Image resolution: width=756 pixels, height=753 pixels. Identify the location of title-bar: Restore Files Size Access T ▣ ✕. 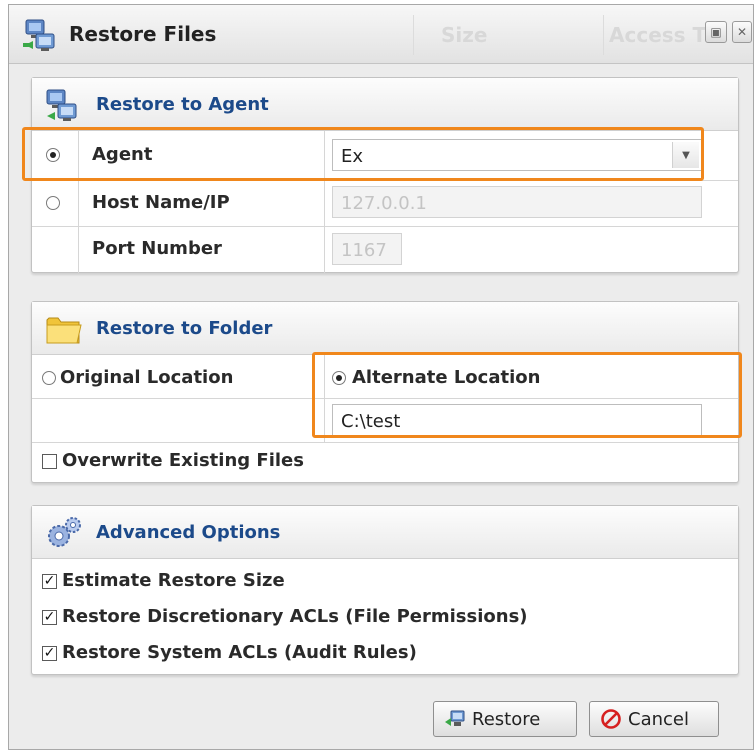
(381, 34).